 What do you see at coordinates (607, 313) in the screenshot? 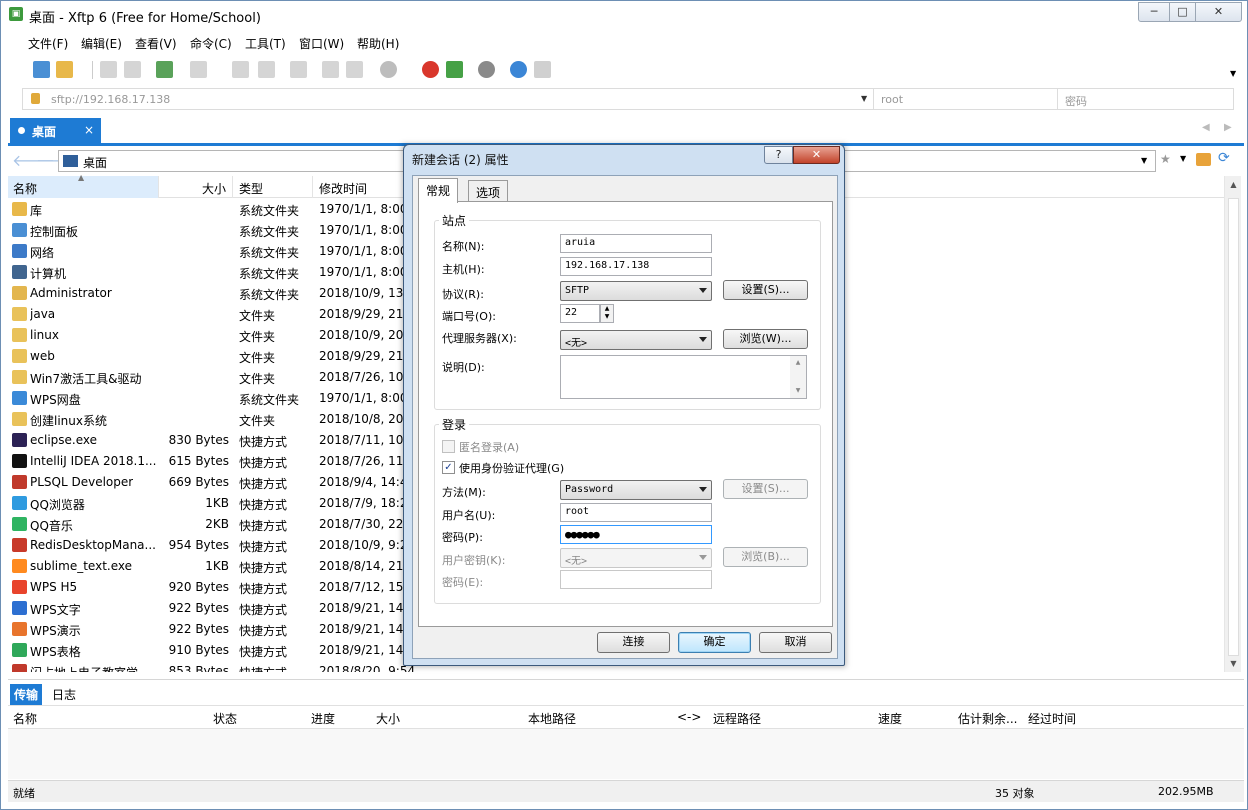
I see `port-spinner: ▲ ▼` at bounding box center [607, 313].